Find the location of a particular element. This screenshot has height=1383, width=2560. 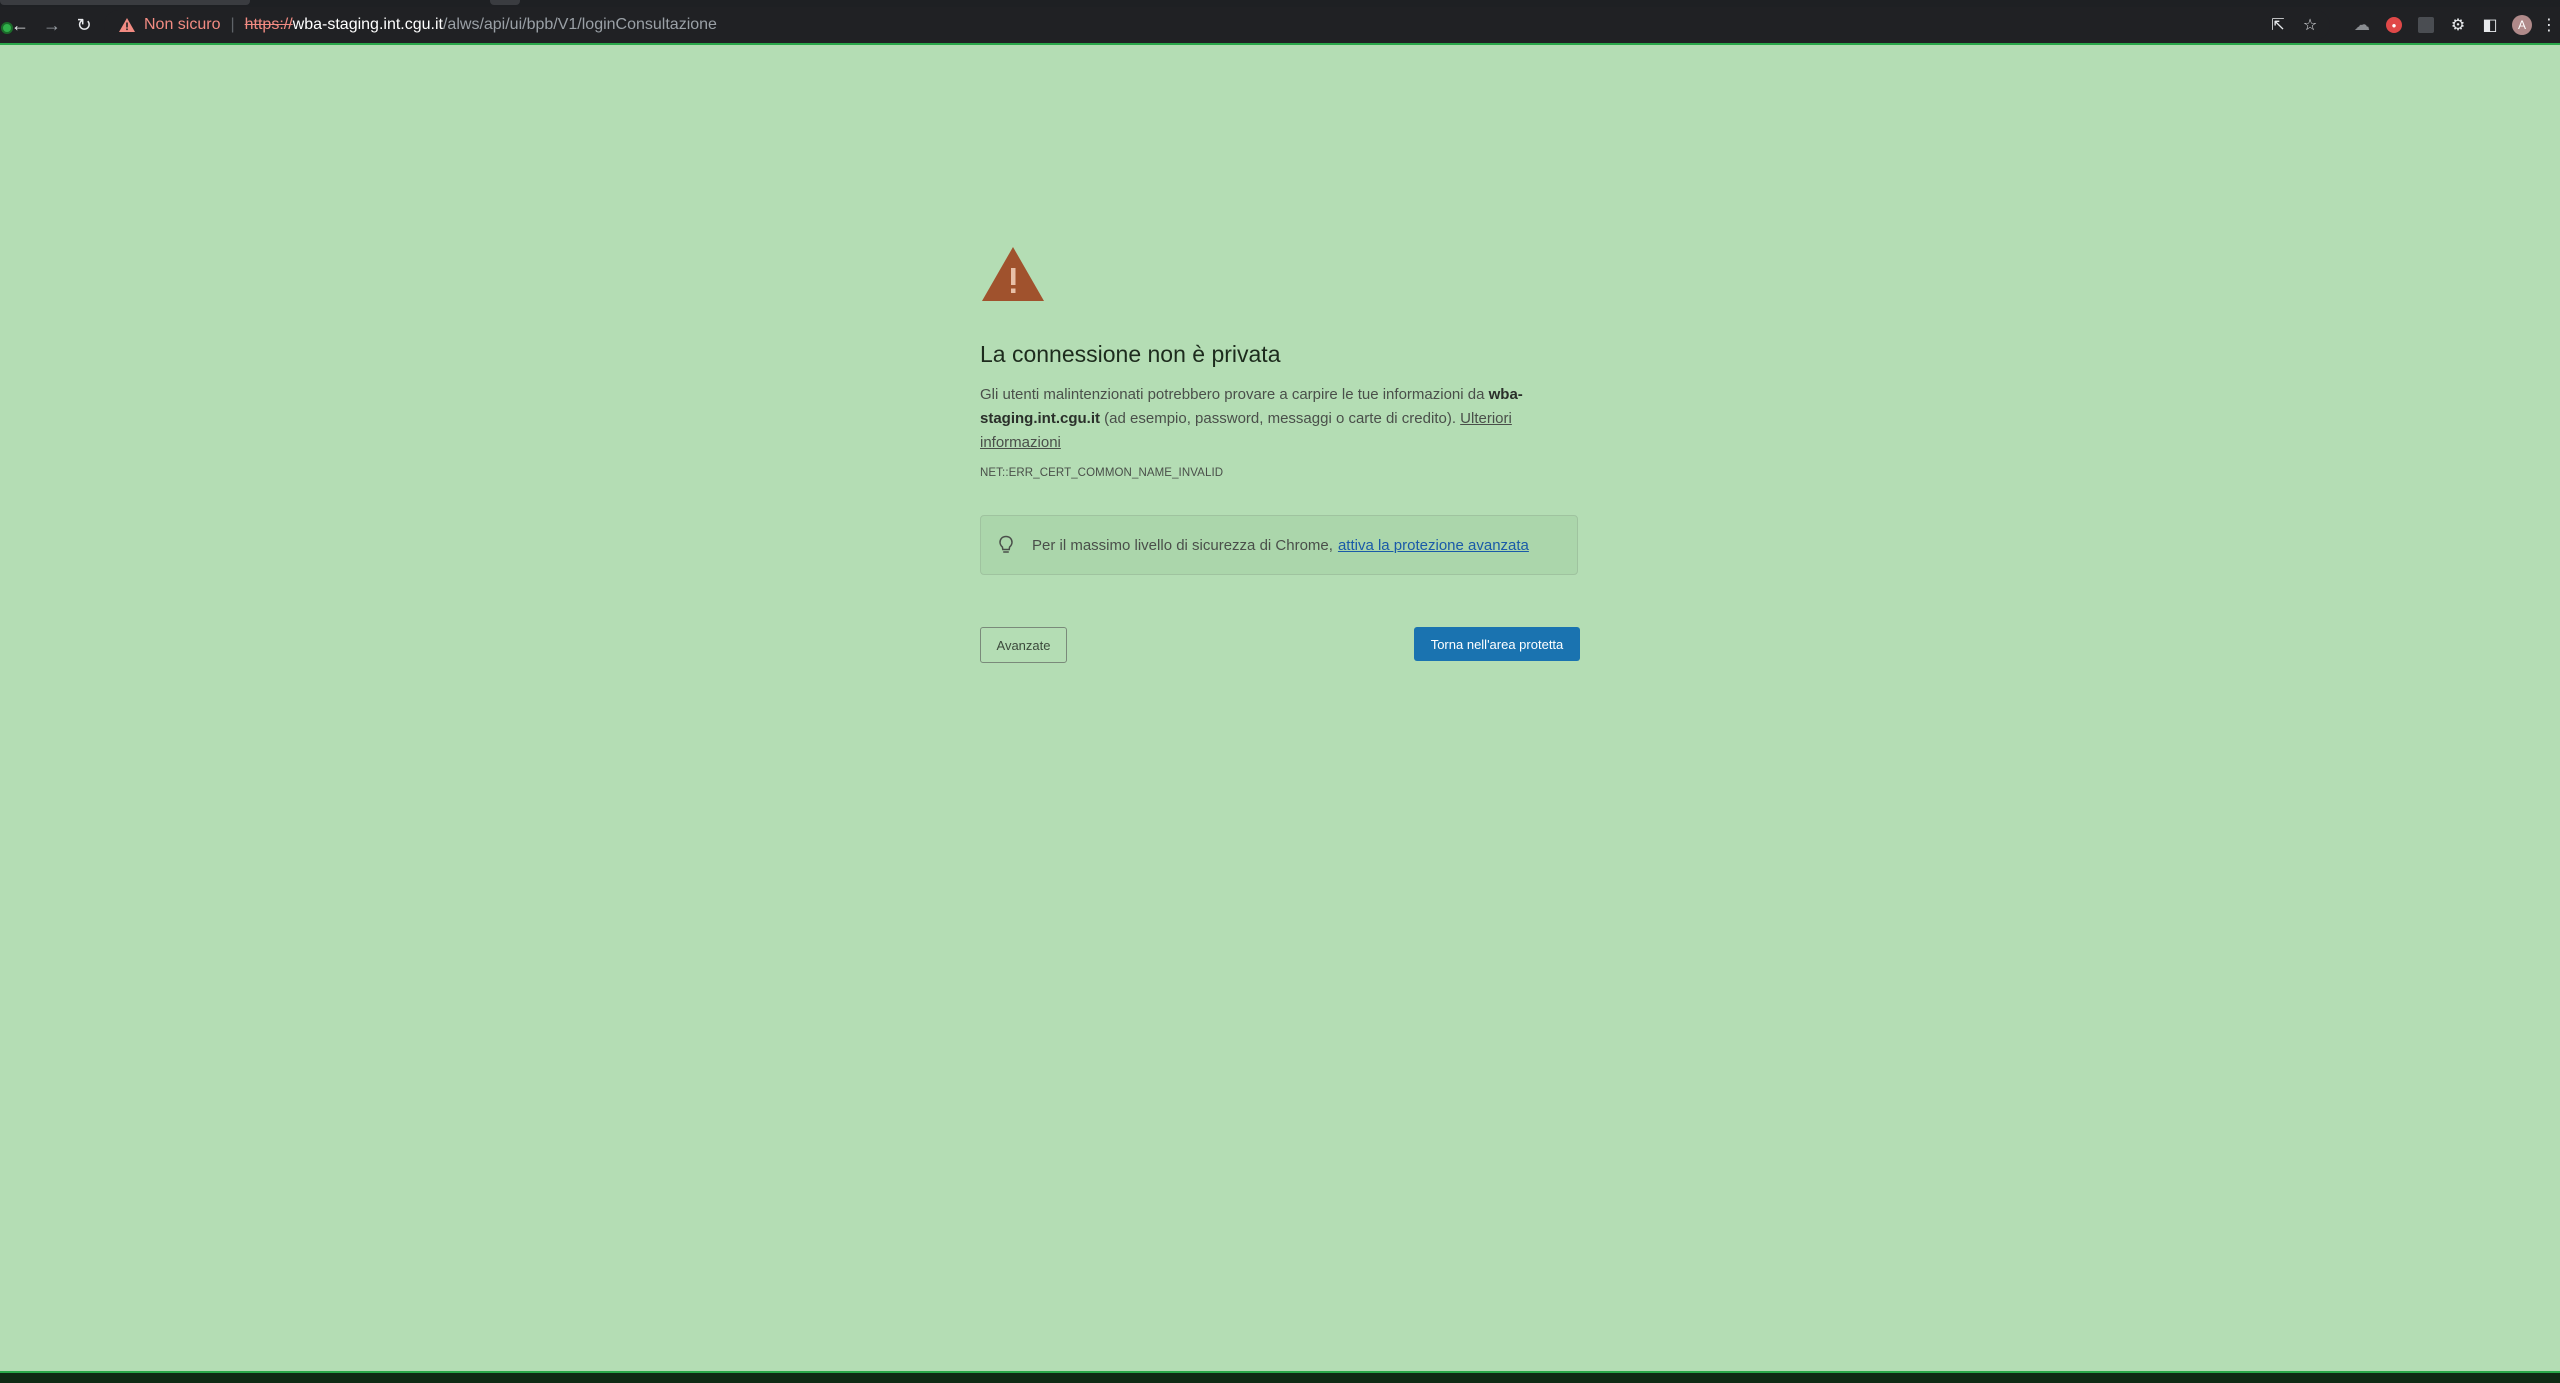

side-panel-icon: ◧ is located at coordinates (2490, 25).